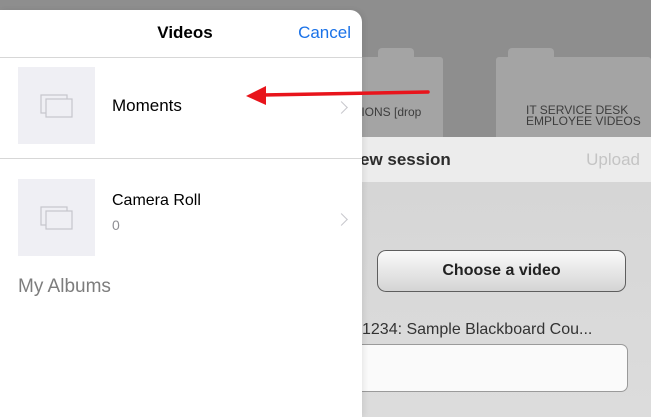 This screenshot has width=651, height=417. What do you see at coordinates (341, 219) in the screenshot?
I see `chevron-right-icon` at bounding box center [341, 219].